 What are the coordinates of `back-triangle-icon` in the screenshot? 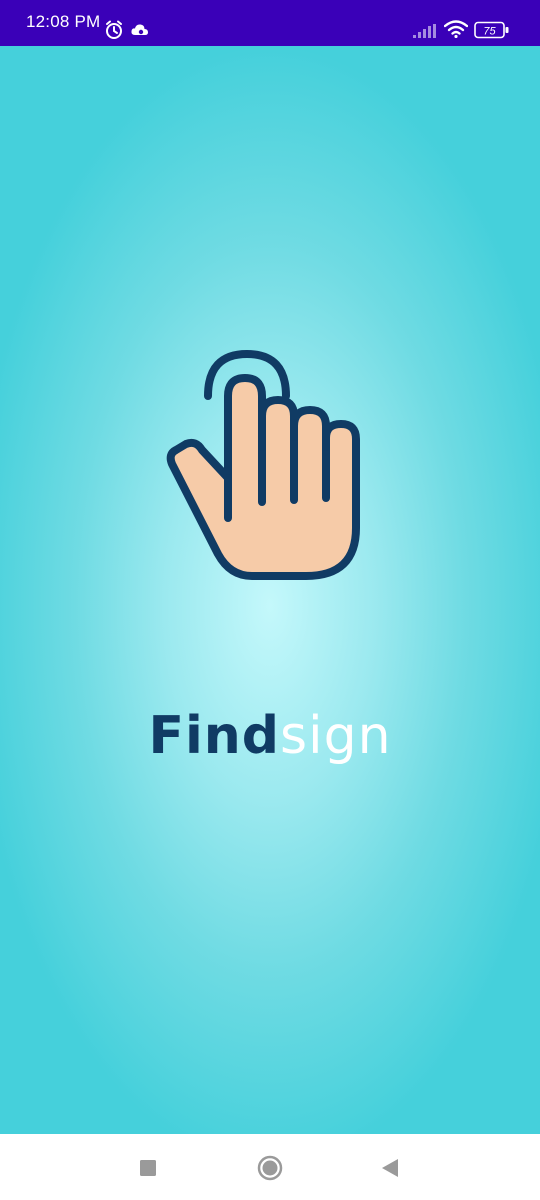 It's located at (390, 1168).